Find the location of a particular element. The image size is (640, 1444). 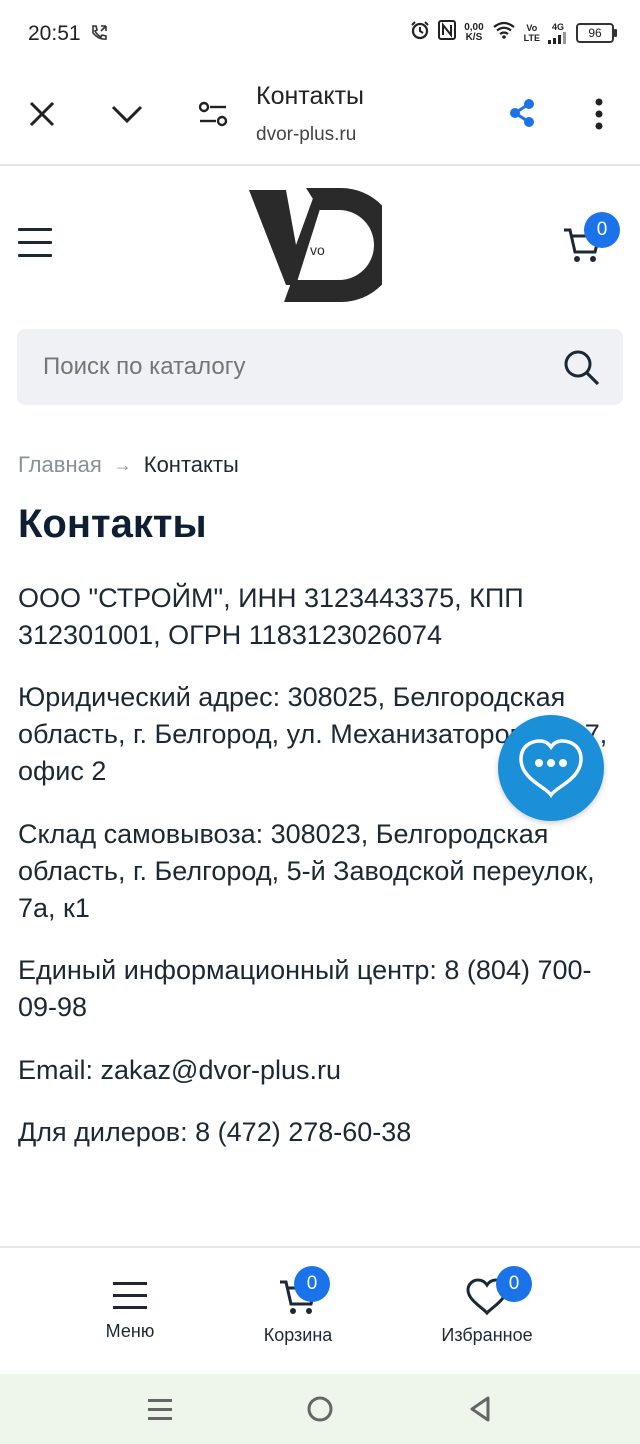

volte-bottom: LTE is located at coordinates (531, 37).